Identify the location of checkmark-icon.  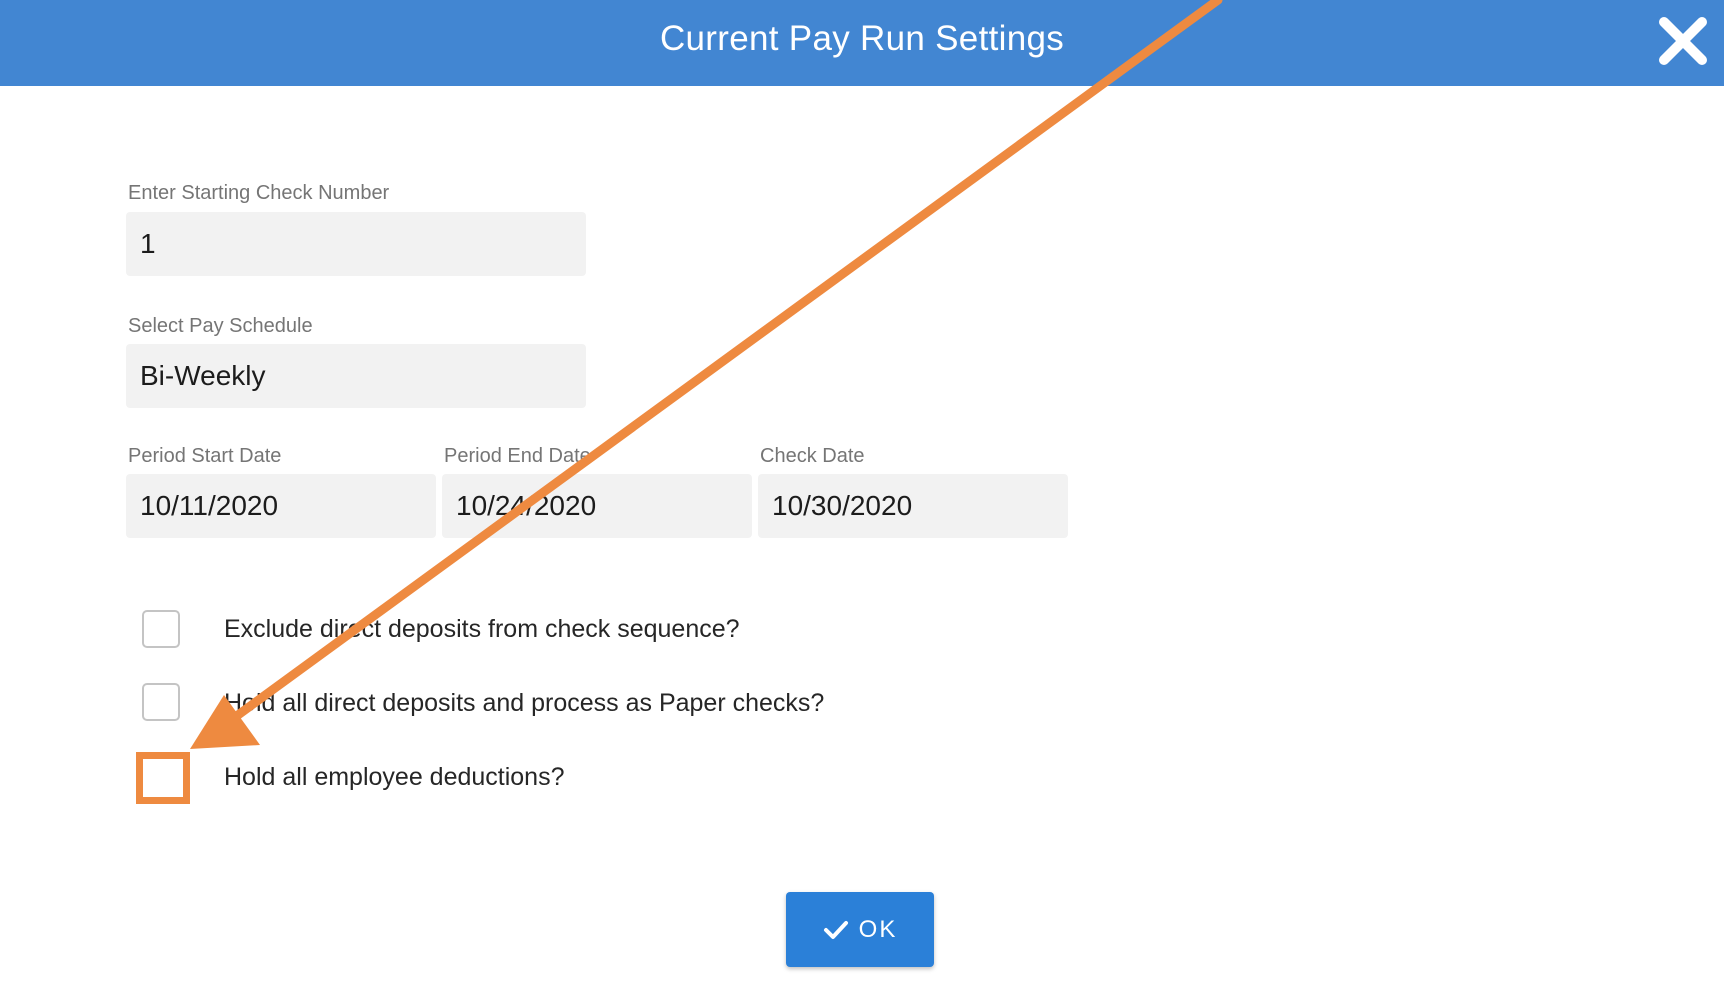
(835, 929).